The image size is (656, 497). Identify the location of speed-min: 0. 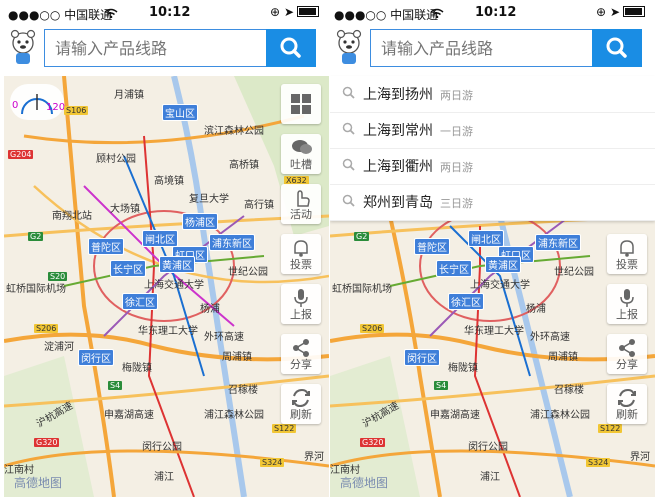
(15, 105).